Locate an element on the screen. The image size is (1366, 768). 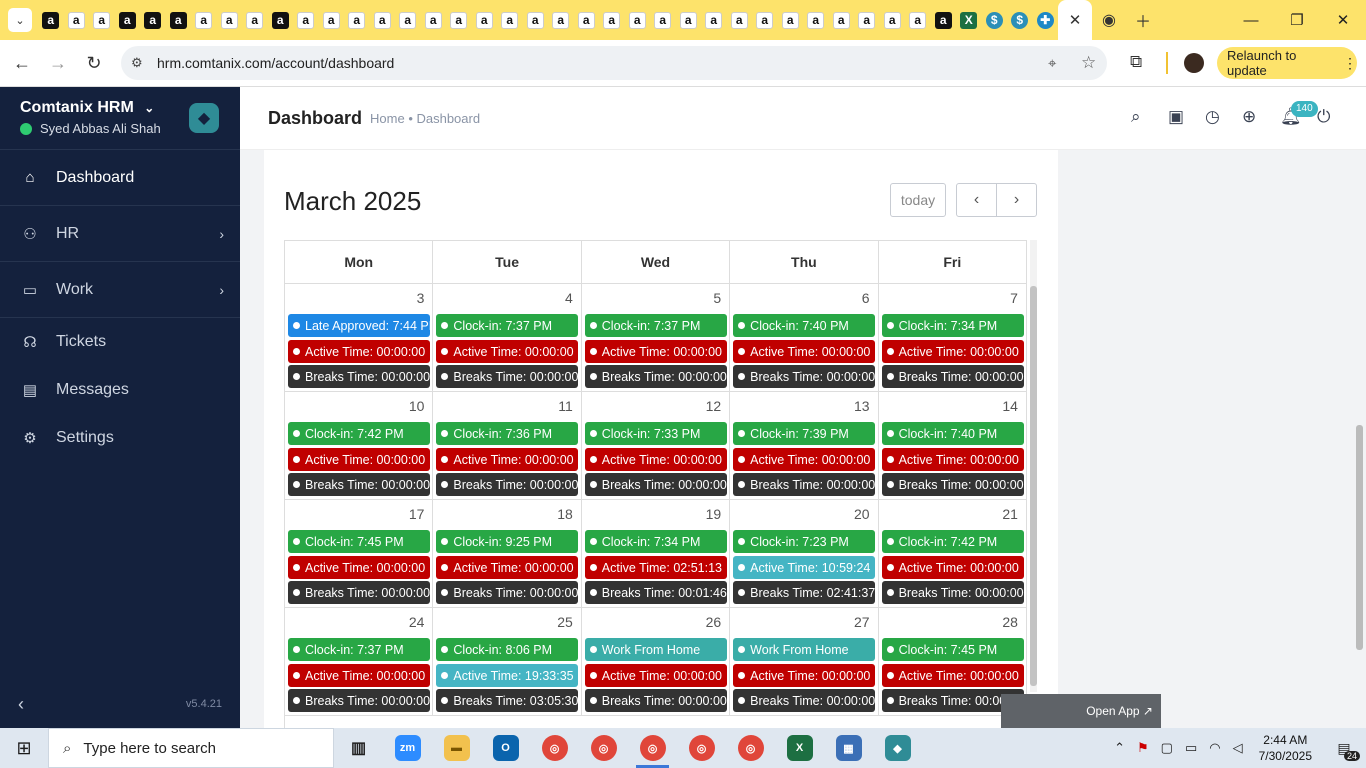
profile-avatar is located at coordinates (1194, 63).